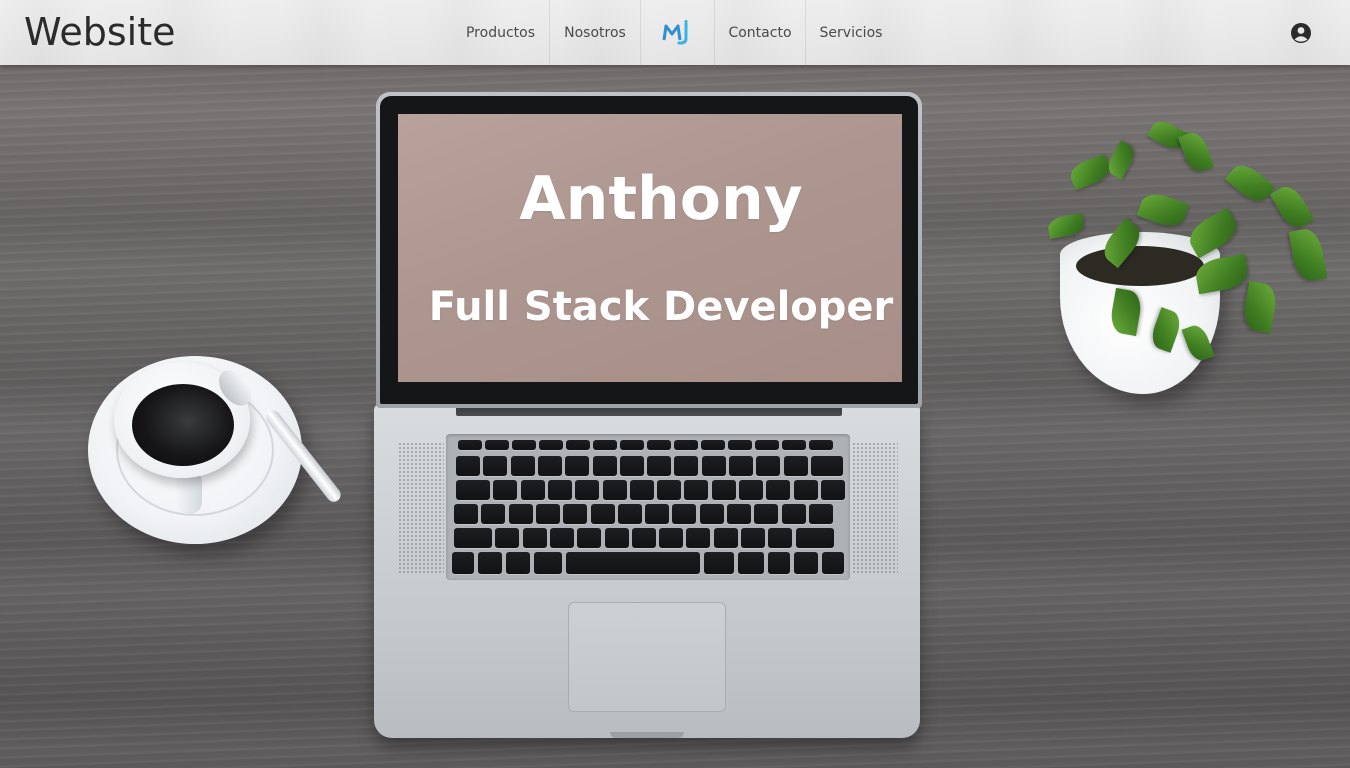 The width and height of the screenshot is (1350, 768). What do you see at coordinates (647, 657) in the screenshot?
I see `laptop-trackpad` at bounding box center [647, 657].